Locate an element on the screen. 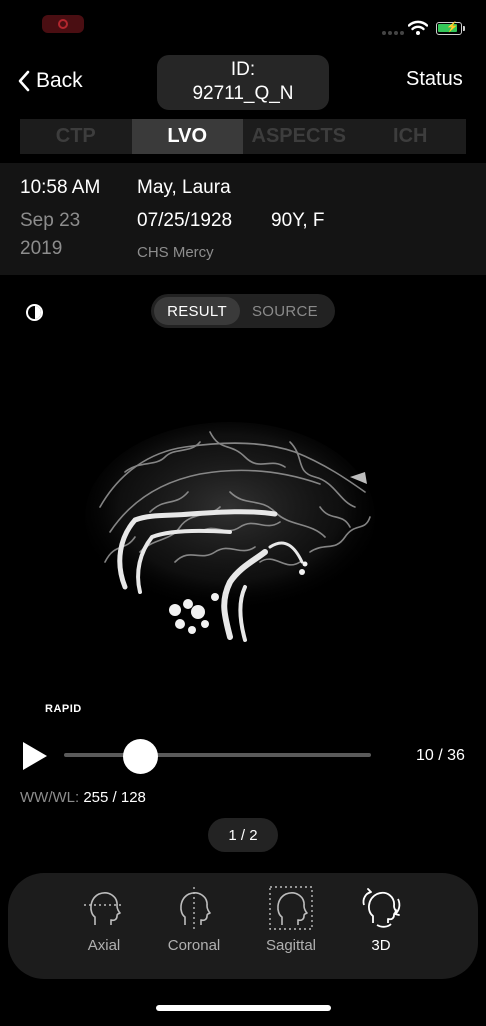 This screenshot has height=1026, width=486. result-source-toggle: RESULT SOURCE is located at coordinates (243, 311).